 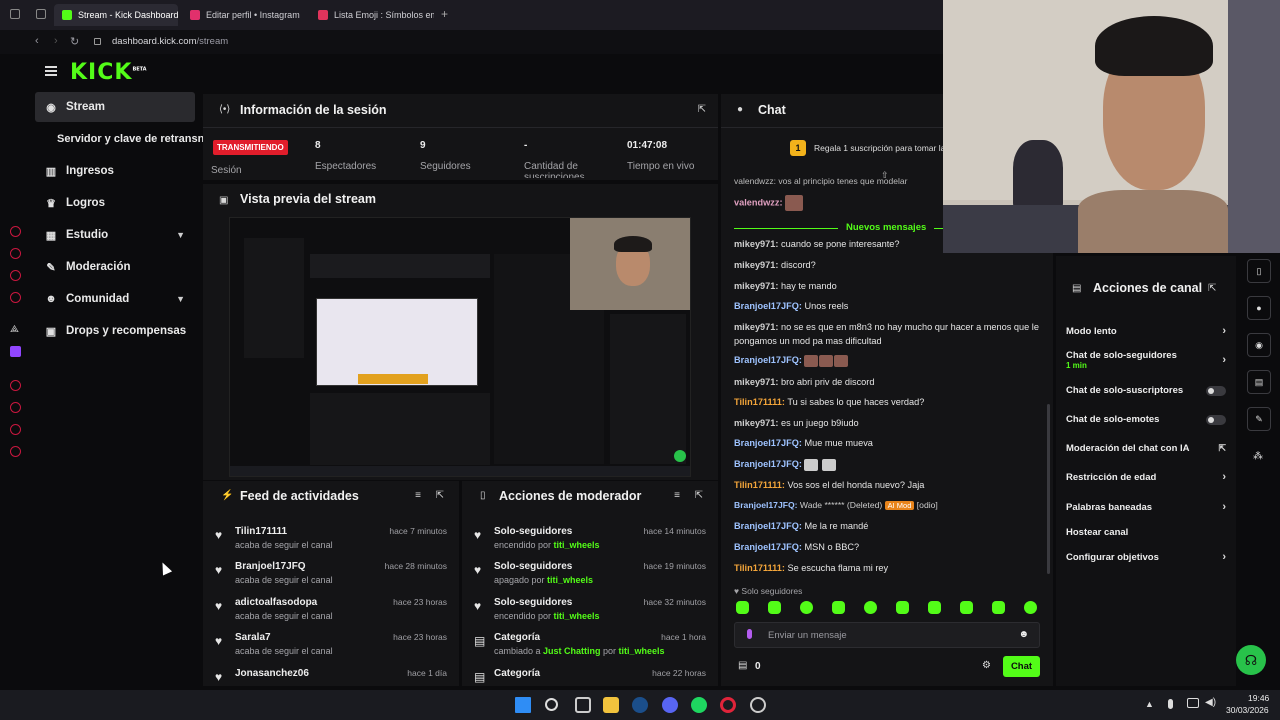 What do you see at coordinates (887, 635) in the screenshot?
I see `chat-input-box: Enviar un mensaje ☻` at bounding box center [887, 635].